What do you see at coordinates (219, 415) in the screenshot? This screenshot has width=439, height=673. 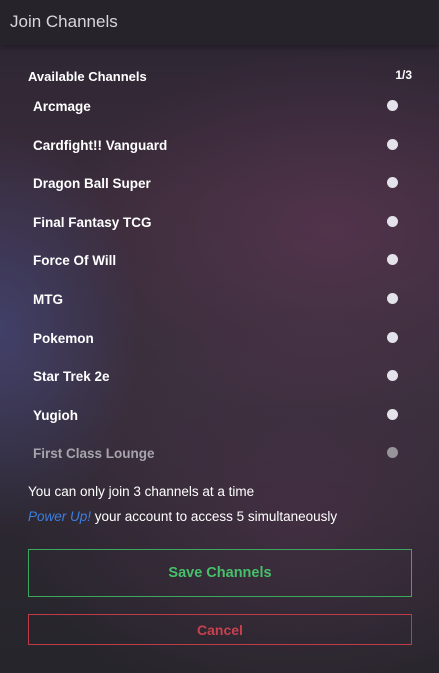 I see `channel-item-yugioh: Yugioh` at bounding box center [219, 415].